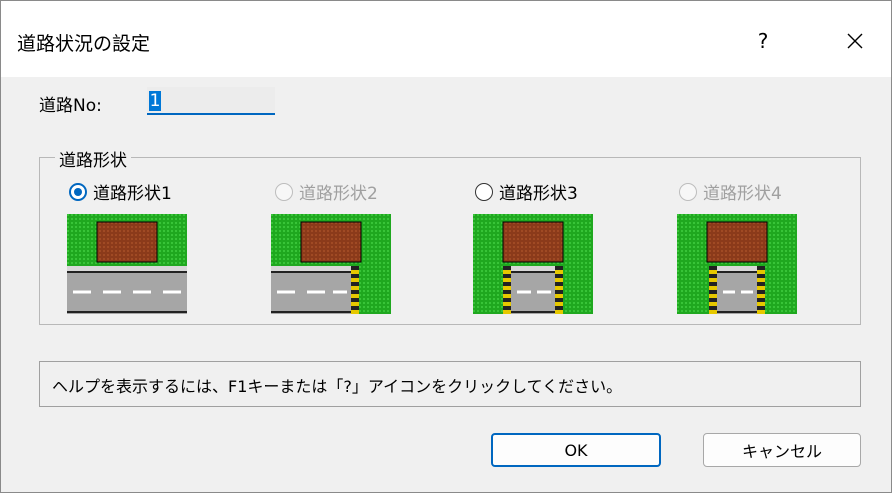 The image size is (892, 493). What do you see at coordinates (337, 386) in the screenshot?
I see `status-help-text: ヘルプを表示するには、F1キーまたは「?」アイコンをクリックしてください。` at bounding box center [337, 386].